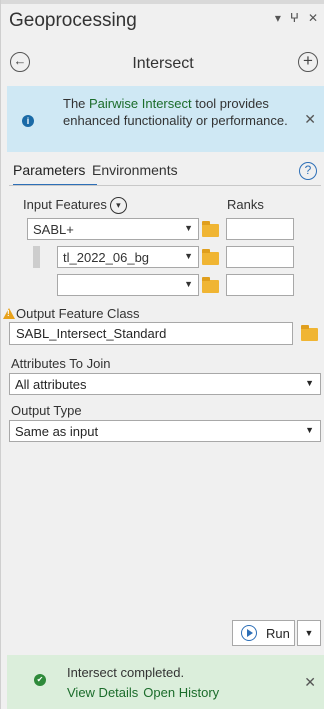 This screenshot has width=324, height=709. What do you see at coordinates (51, 384) in the screenshot?
I see `attributes-to-join-value: All attributes` at bounding box center [51, 384].